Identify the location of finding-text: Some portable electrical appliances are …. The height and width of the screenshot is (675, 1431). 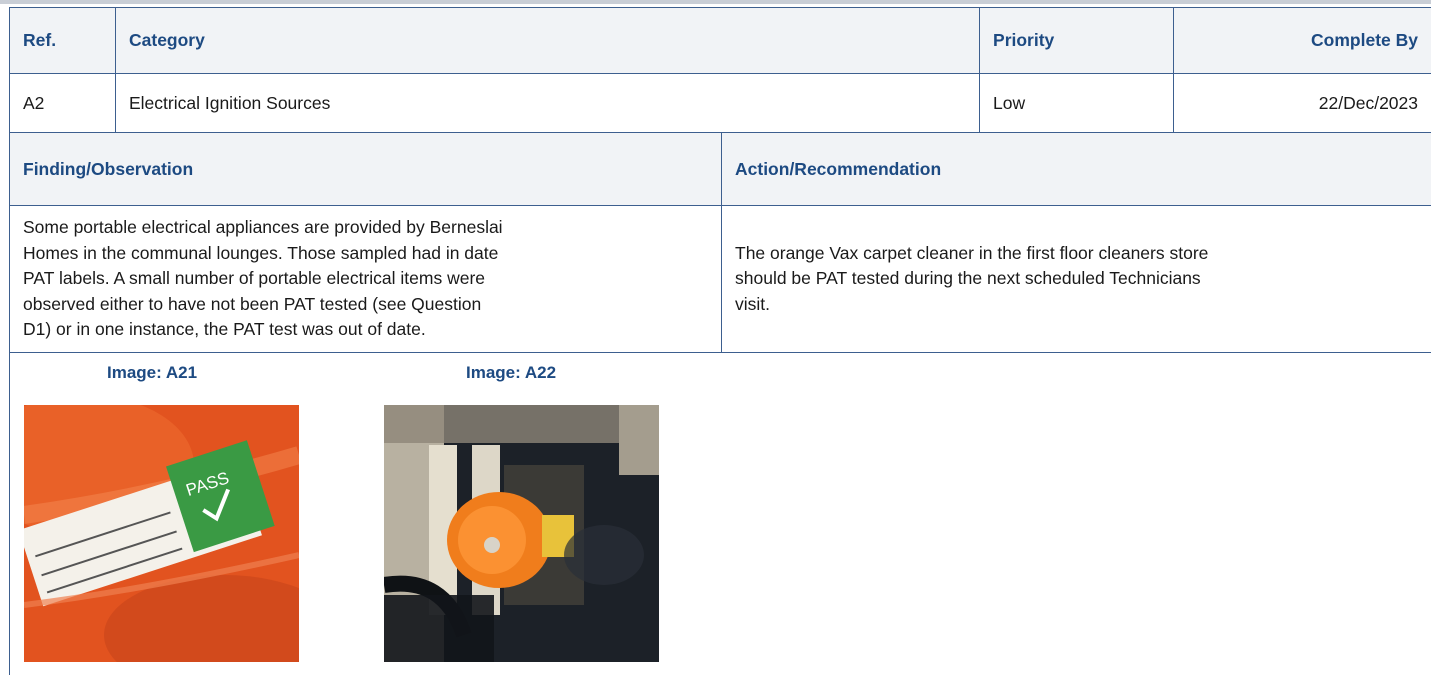
(365, 279).